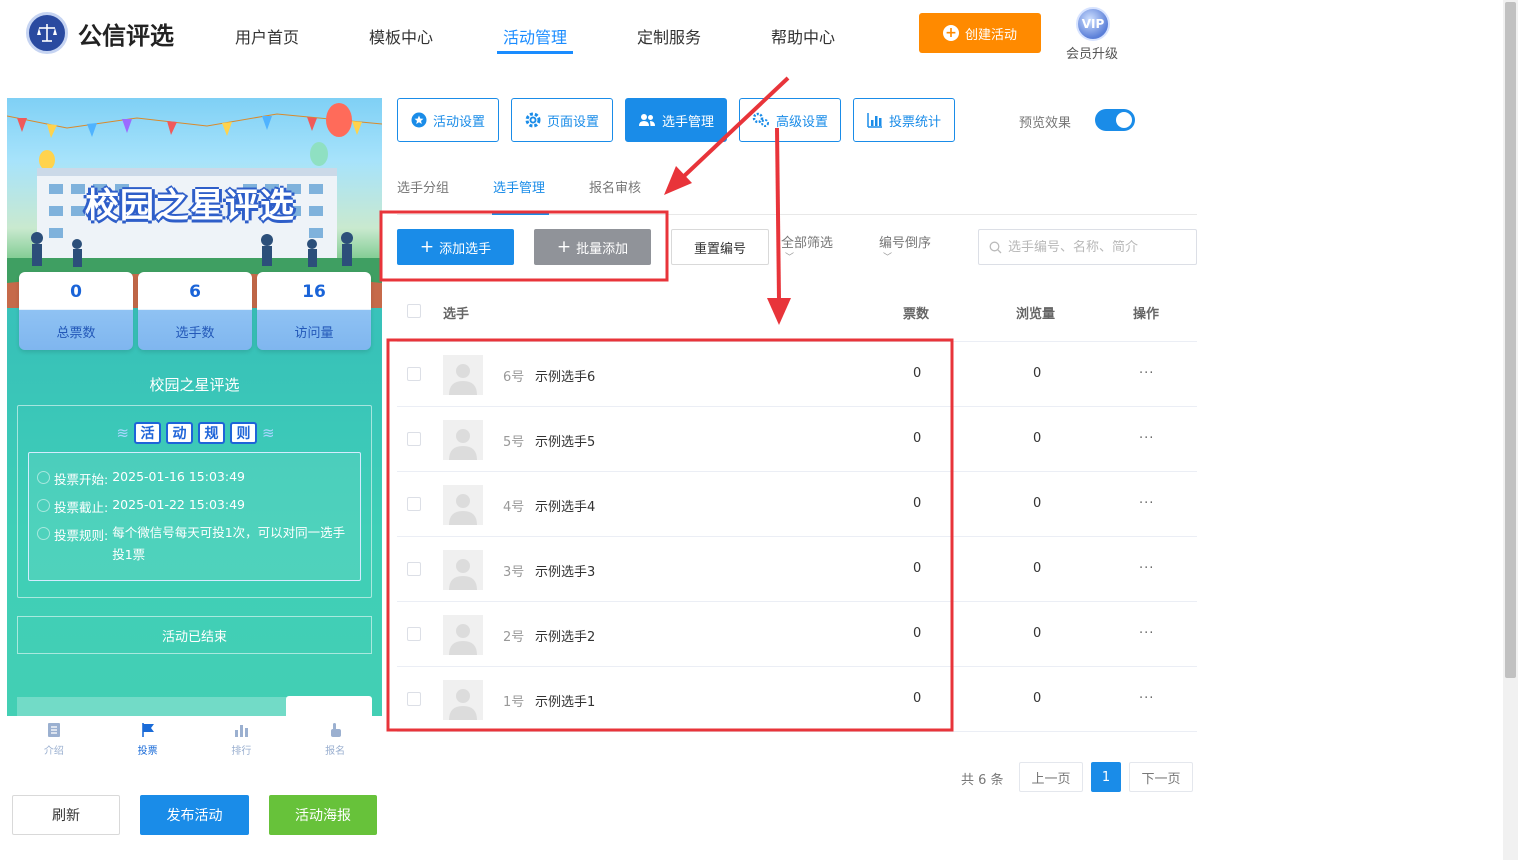 The height and width of the screenshot is (860, 1518). What do you see at coordinates (1051, 777) in the screenshot?
I see `pagination-prev-button: 上一页` at bounding box center [1051, 777].